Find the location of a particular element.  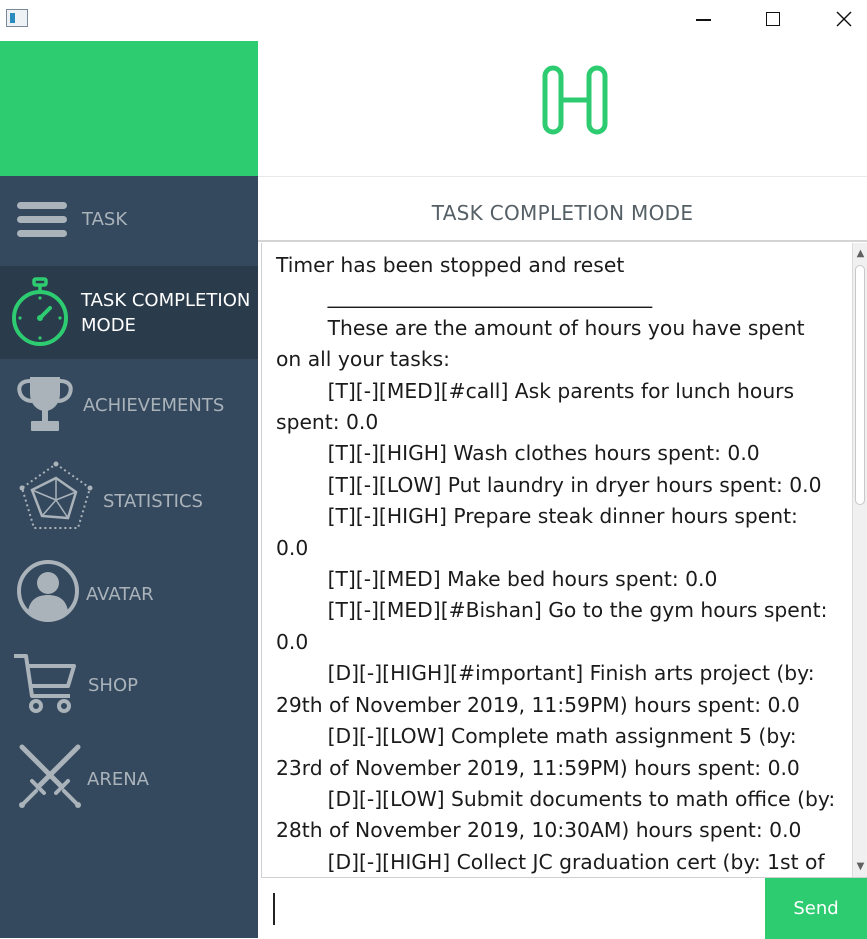

sidebar-item-label: ACHIEVEMENTS is located at coordinates (154, 405).